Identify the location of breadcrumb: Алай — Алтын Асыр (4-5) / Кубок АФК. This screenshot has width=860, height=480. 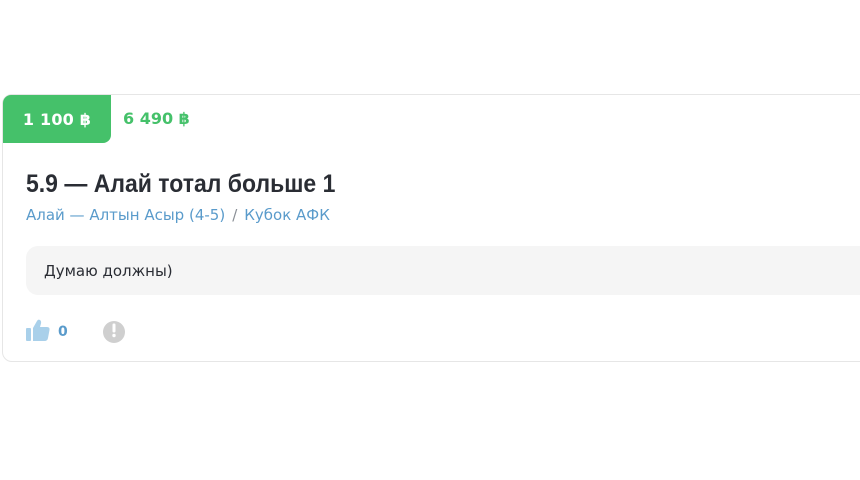
(178, 215).